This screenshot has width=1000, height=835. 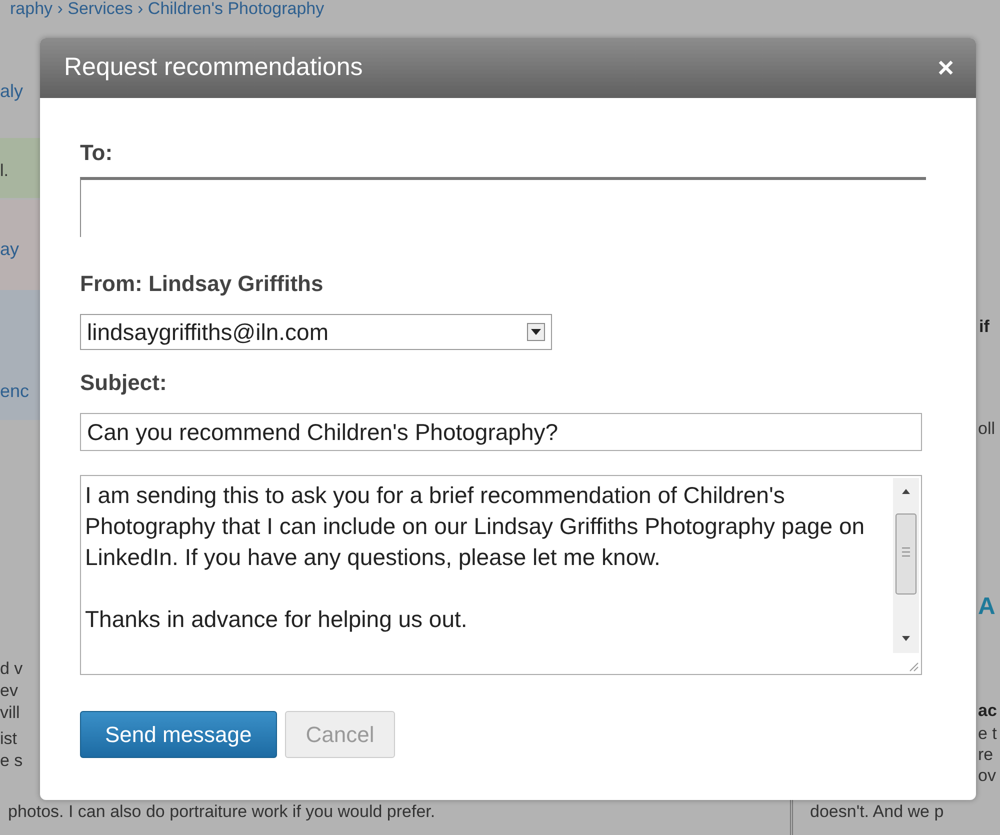 What do you see at coordinates (987, 711) in the screenshot?
I see `page-heading: ac` at bounding box center [987, 711].